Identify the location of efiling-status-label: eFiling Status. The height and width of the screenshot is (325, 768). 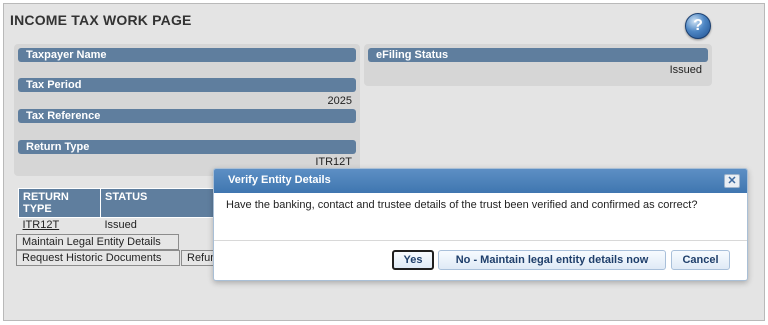
(538, 55).